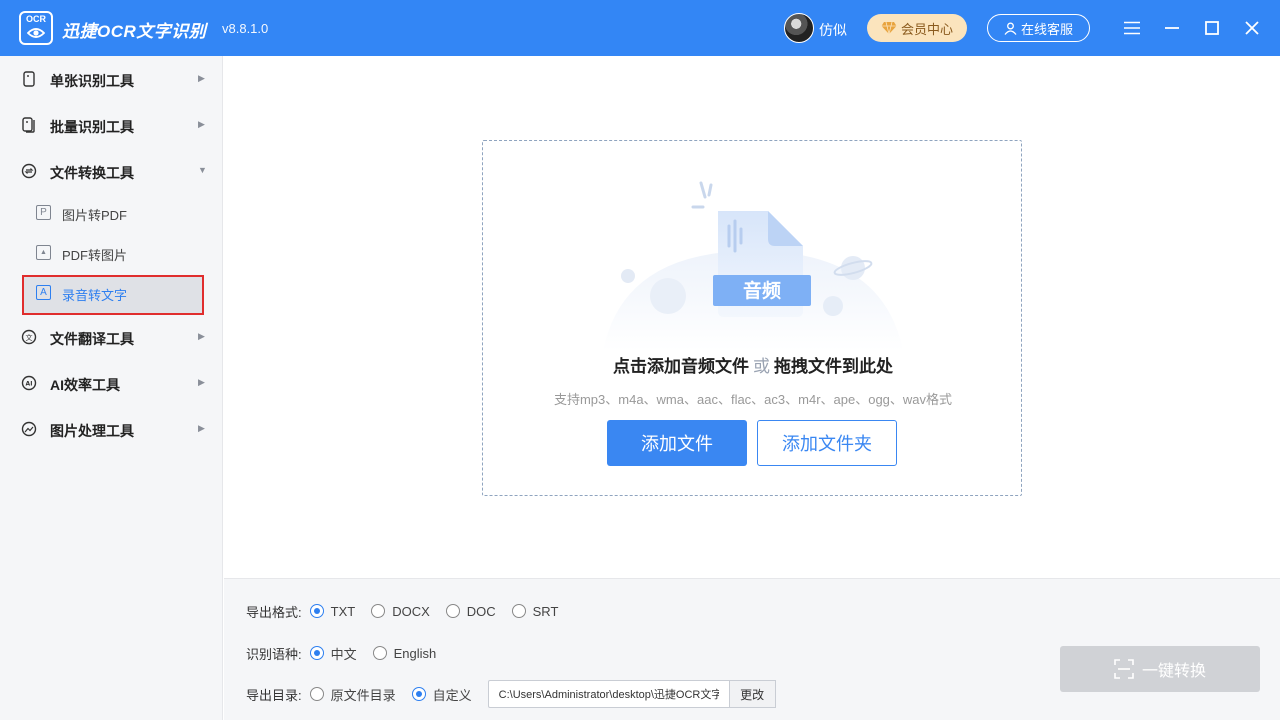 The image size is (1280, 720). I want to click on minimize-button, so click(1172, 28).